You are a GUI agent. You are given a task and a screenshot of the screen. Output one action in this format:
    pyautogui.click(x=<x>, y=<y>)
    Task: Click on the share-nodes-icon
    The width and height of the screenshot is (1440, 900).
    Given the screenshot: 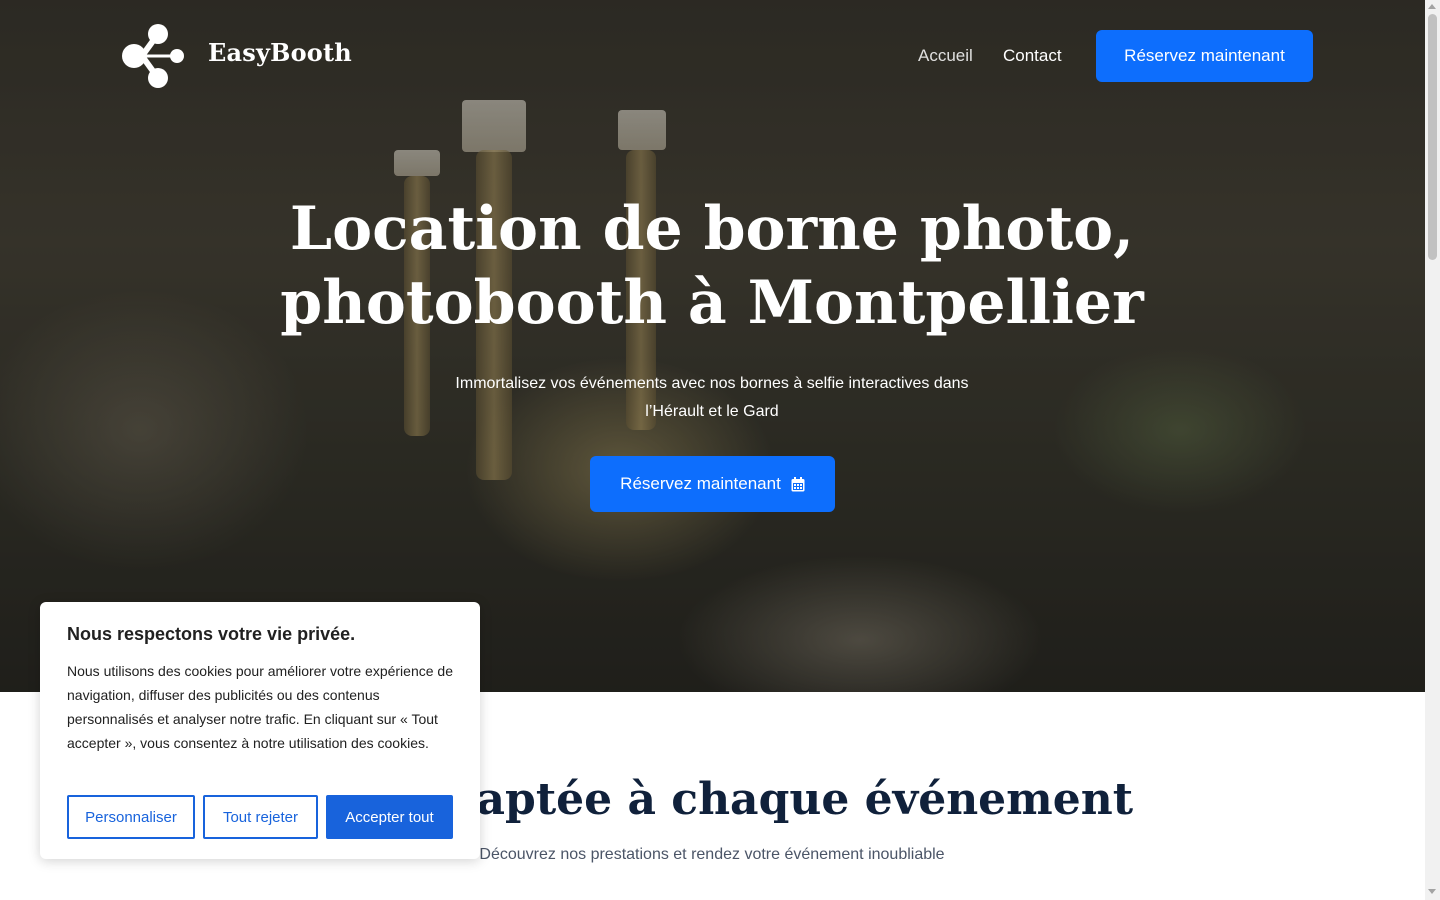 What is the action you would take?
    pyautogui.click(x=155, y=57)
    